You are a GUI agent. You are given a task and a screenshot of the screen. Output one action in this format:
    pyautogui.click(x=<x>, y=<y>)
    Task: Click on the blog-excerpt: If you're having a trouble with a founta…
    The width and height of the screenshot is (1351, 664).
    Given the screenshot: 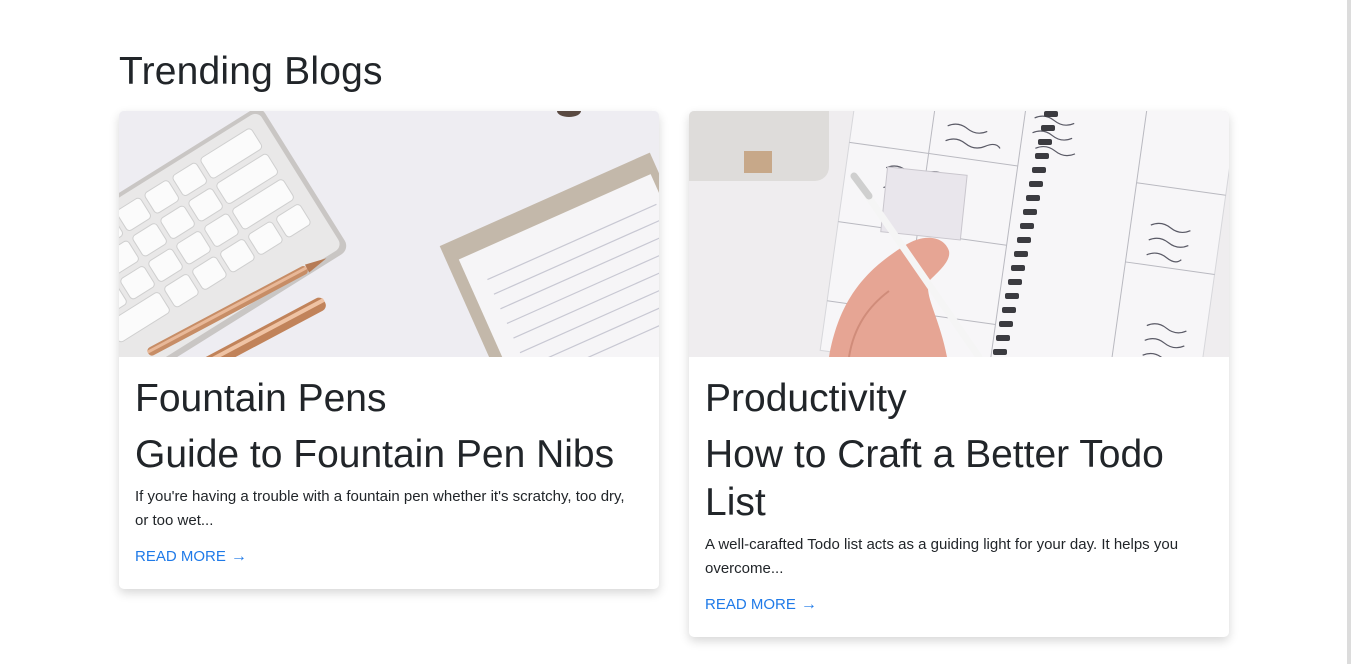 What is the action you would take?
    pyautogui.click(x=380, y=508)
    